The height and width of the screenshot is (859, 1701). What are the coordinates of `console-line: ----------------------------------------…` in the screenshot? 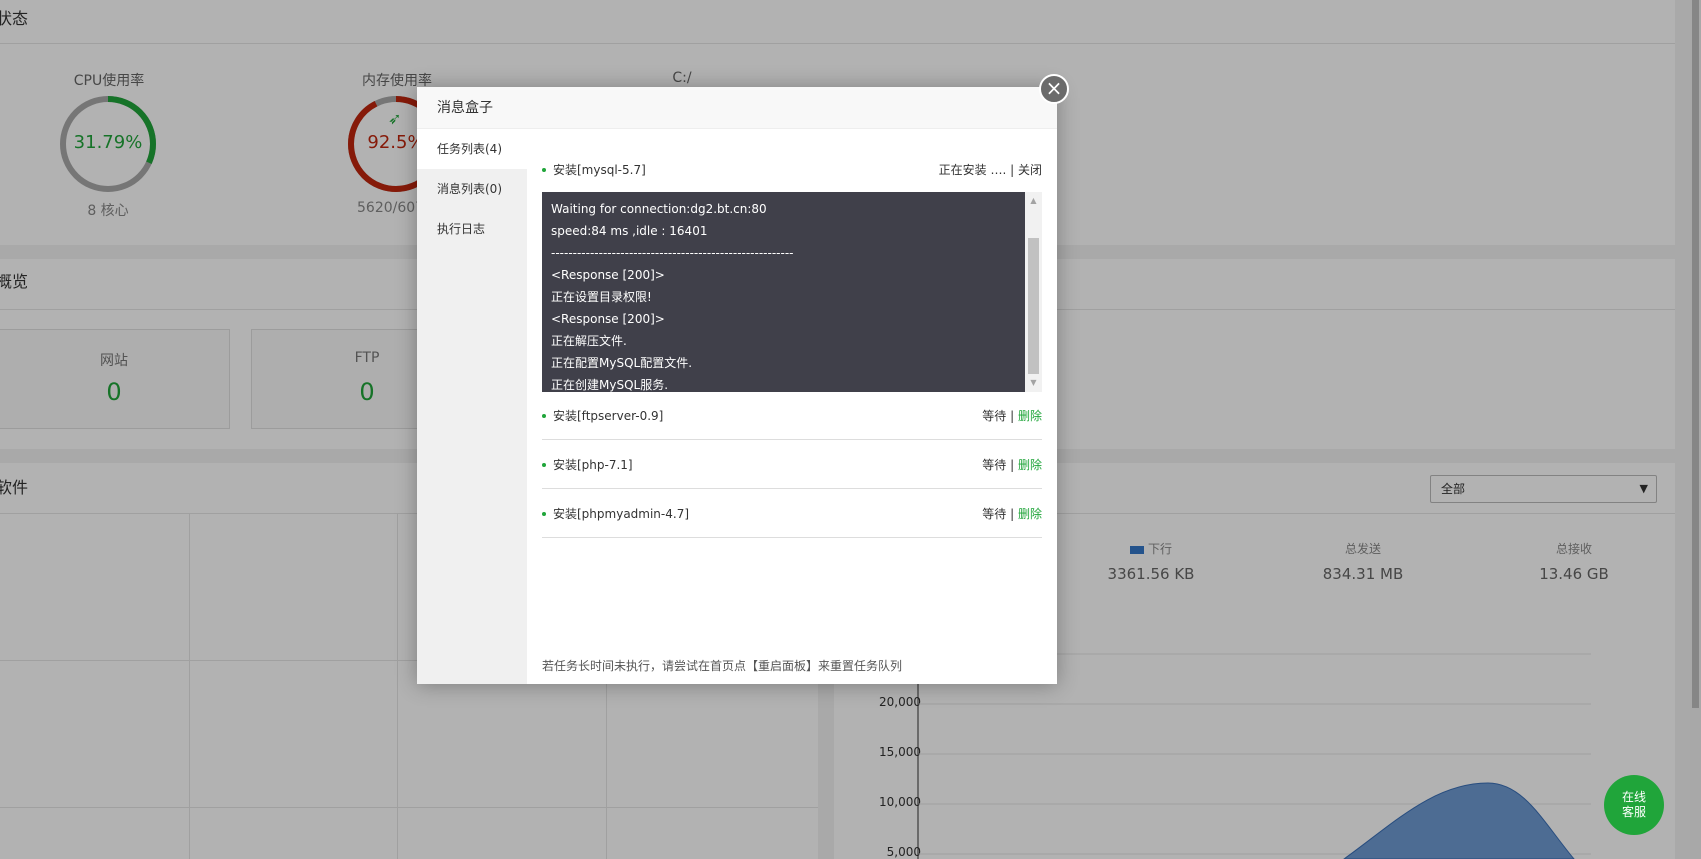 It's located at (672, 253).